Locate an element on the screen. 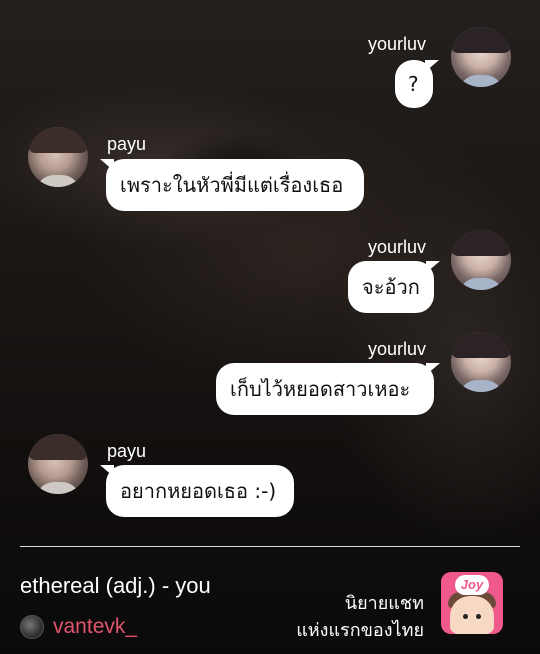 The width and height of the screenshot is (540, 654). message-text: จะอ้วก is located at coordinates (391, 287).